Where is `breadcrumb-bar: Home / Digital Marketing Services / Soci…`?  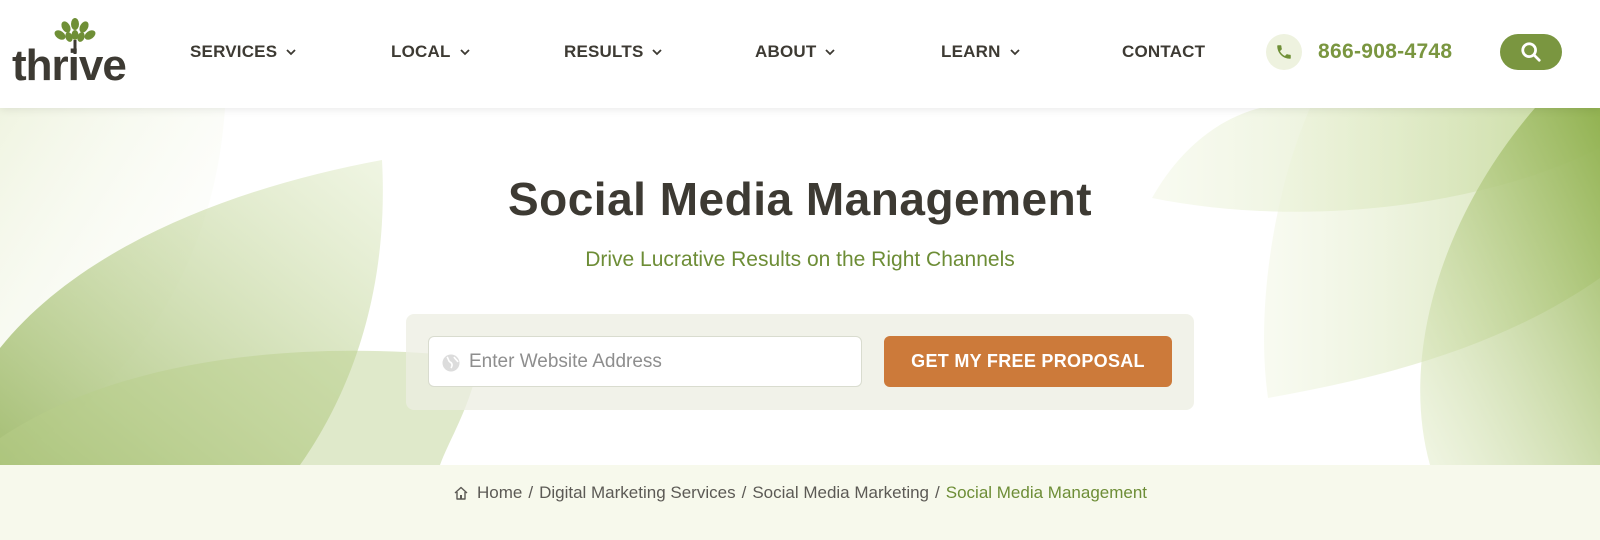
breadcrumb-bar: Home / Digital Marketing Services / Soci… is located at coordinates (800, 502).